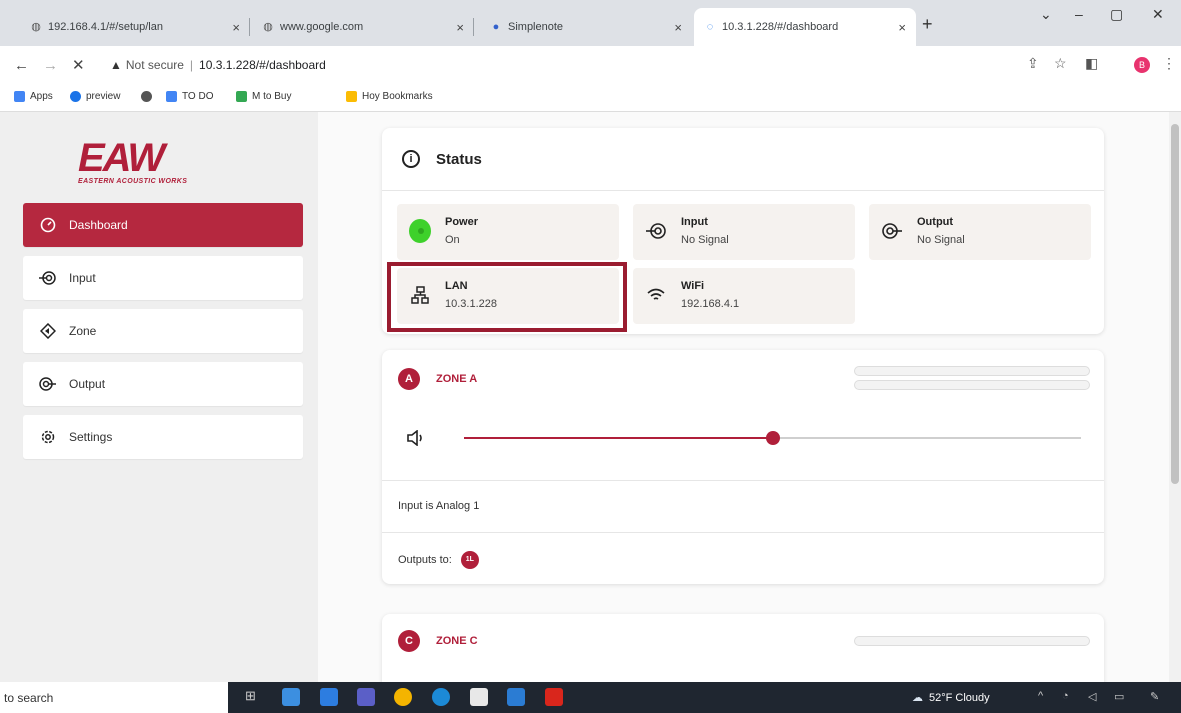  Describe the element at coordinates (951, 698) in the screenshot. I see `weather-widget: ☁ 52°F Cloudy` at that location.